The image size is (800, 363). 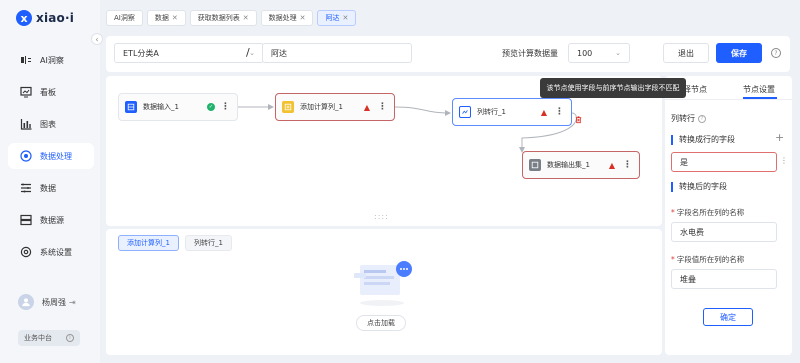 I want to click on preview-tab-calc: 添加计算列_1, so click(x=148, y=243).